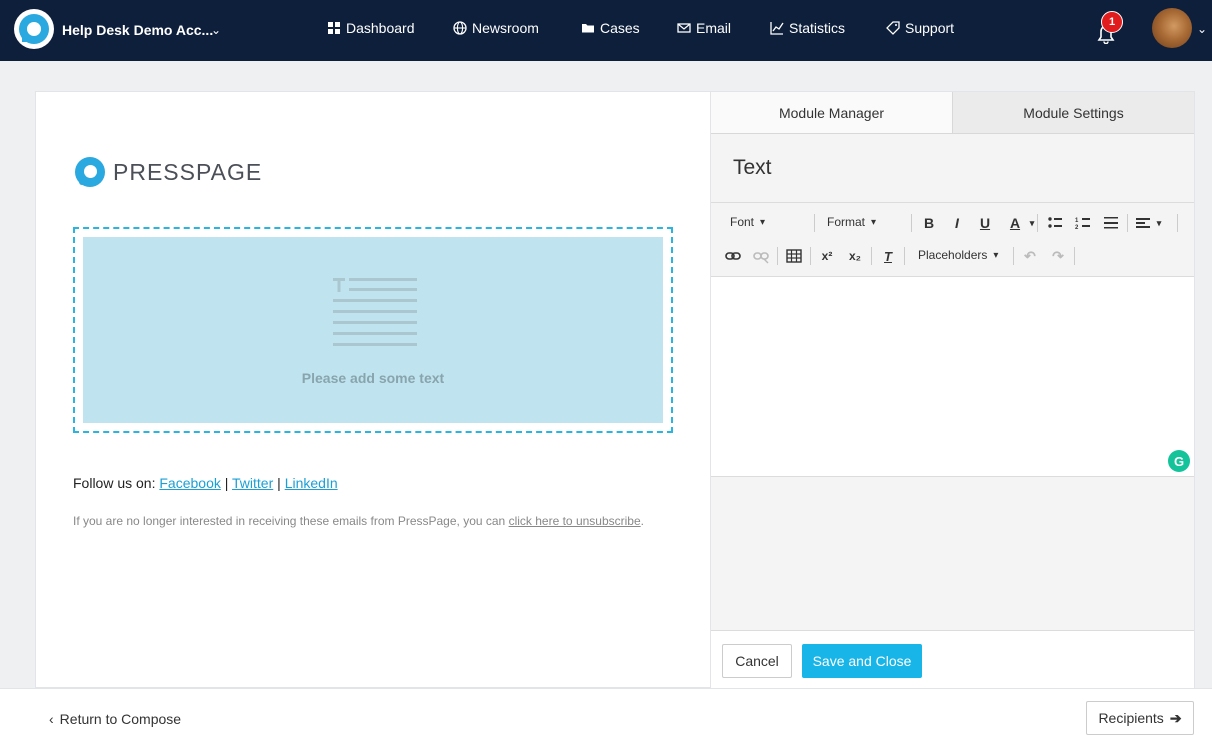 The image size is (1212, 745). Describe the element at coordinates (893, 28) in the screenshot. I see `tag-icon` at that location.